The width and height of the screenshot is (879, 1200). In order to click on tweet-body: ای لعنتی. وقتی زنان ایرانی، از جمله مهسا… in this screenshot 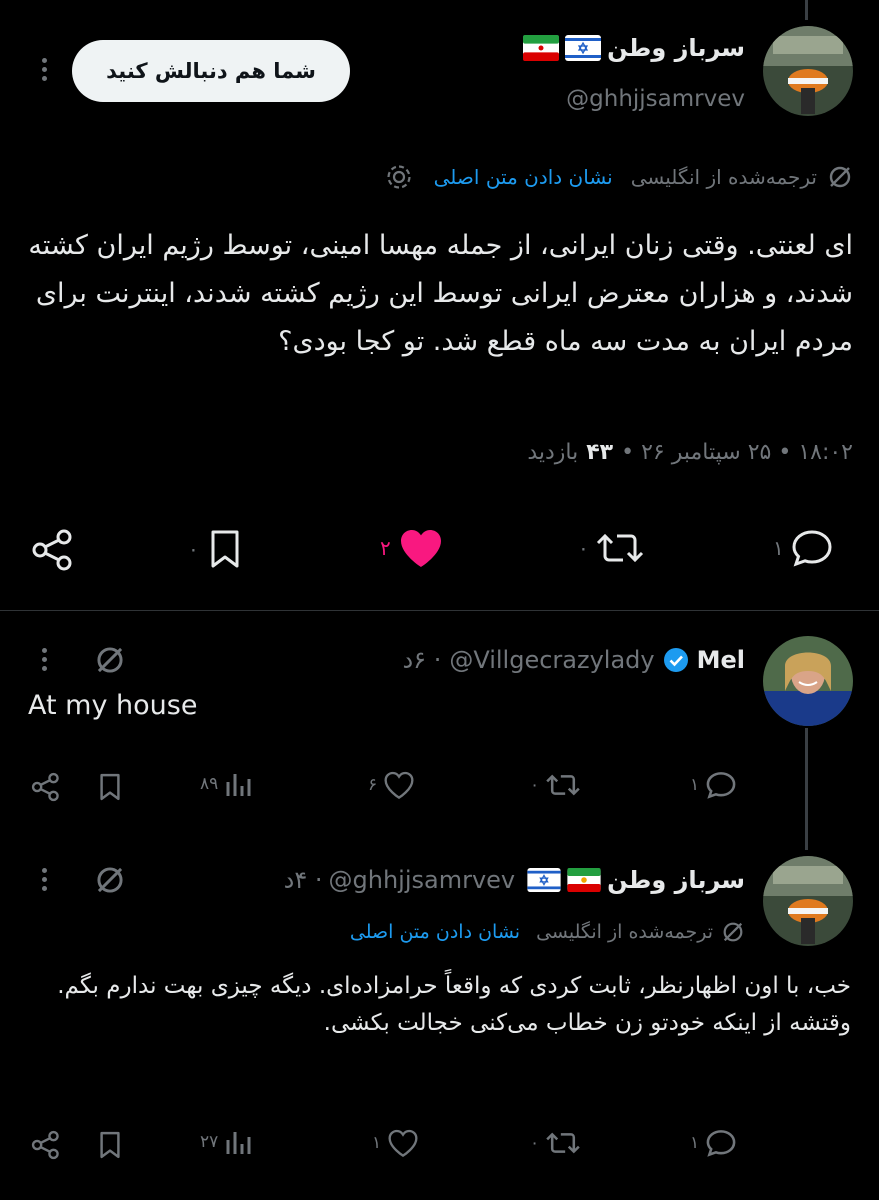, I will do `click(440, 293)`.